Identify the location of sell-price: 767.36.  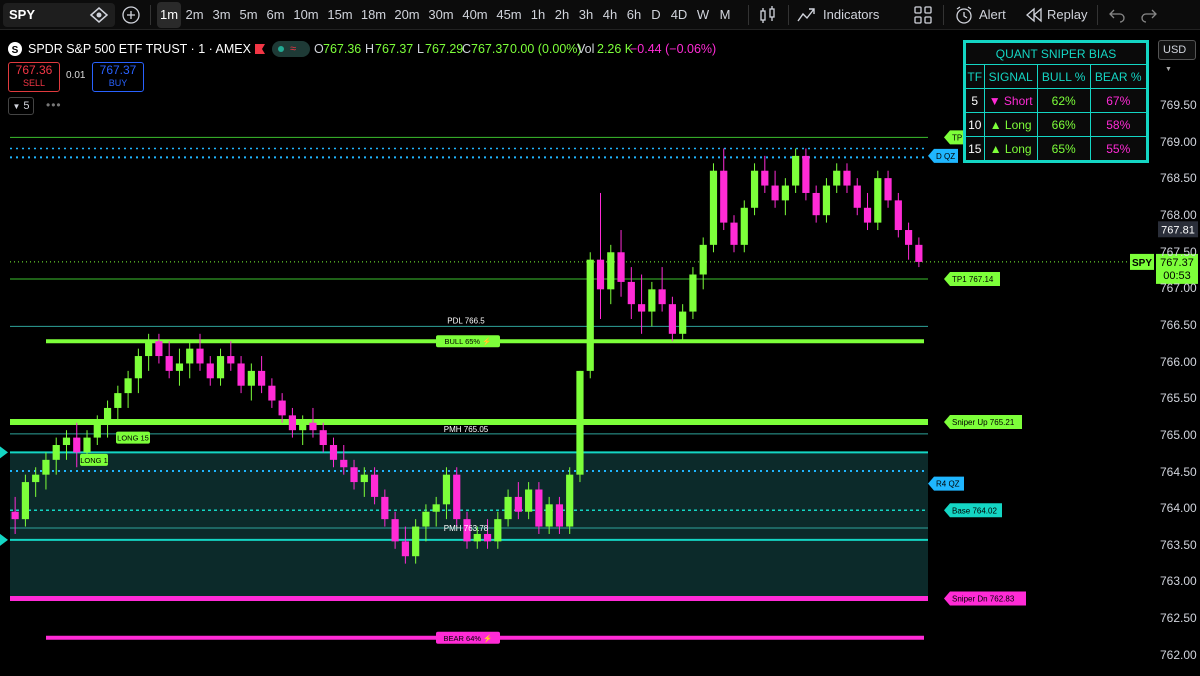
(34, 70).